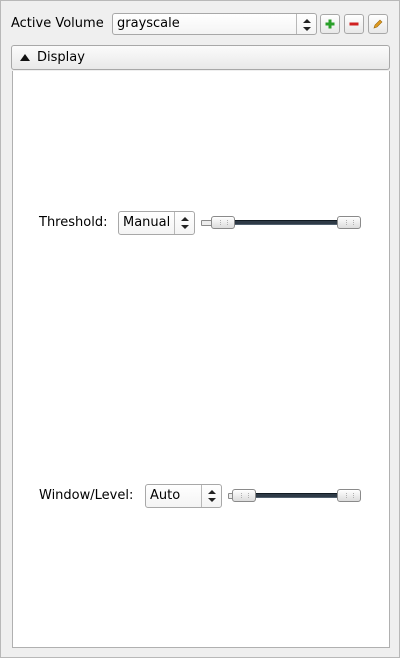 The height and width of the screenshot is (658, 400). I want to click on threshold-mode-value: Manual, so click(147, 222).